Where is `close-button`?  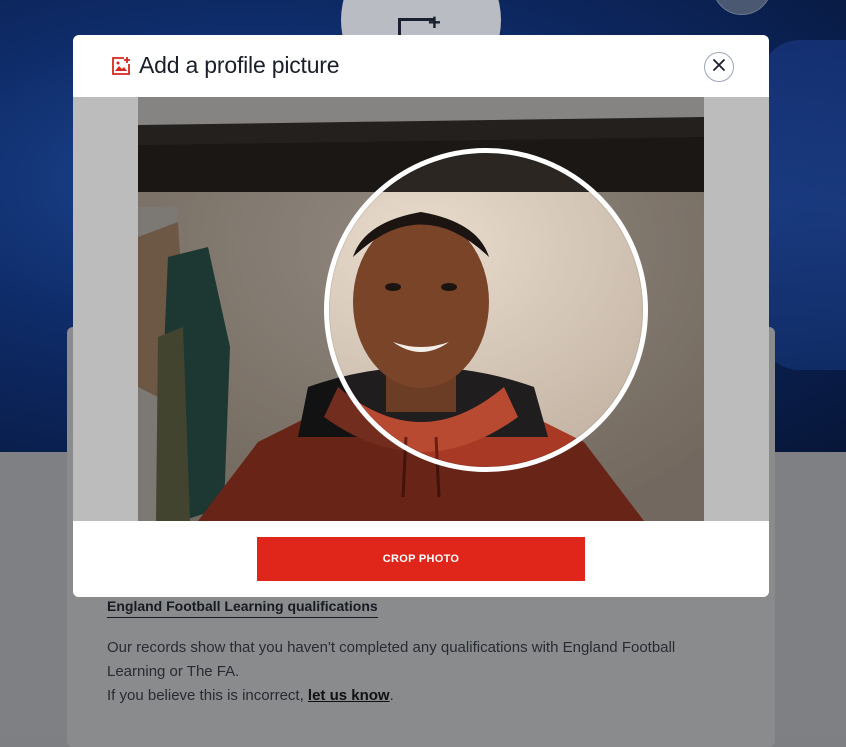
close-button is located at coordinates (719, 67).